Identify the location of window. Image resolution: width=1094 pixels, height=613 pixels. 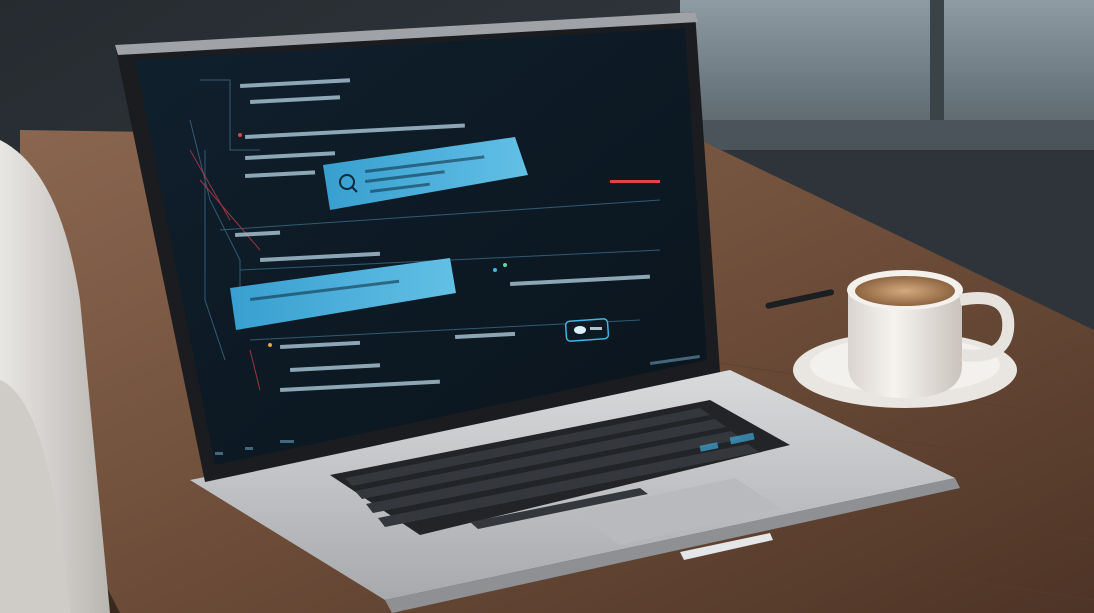
(887, 75).